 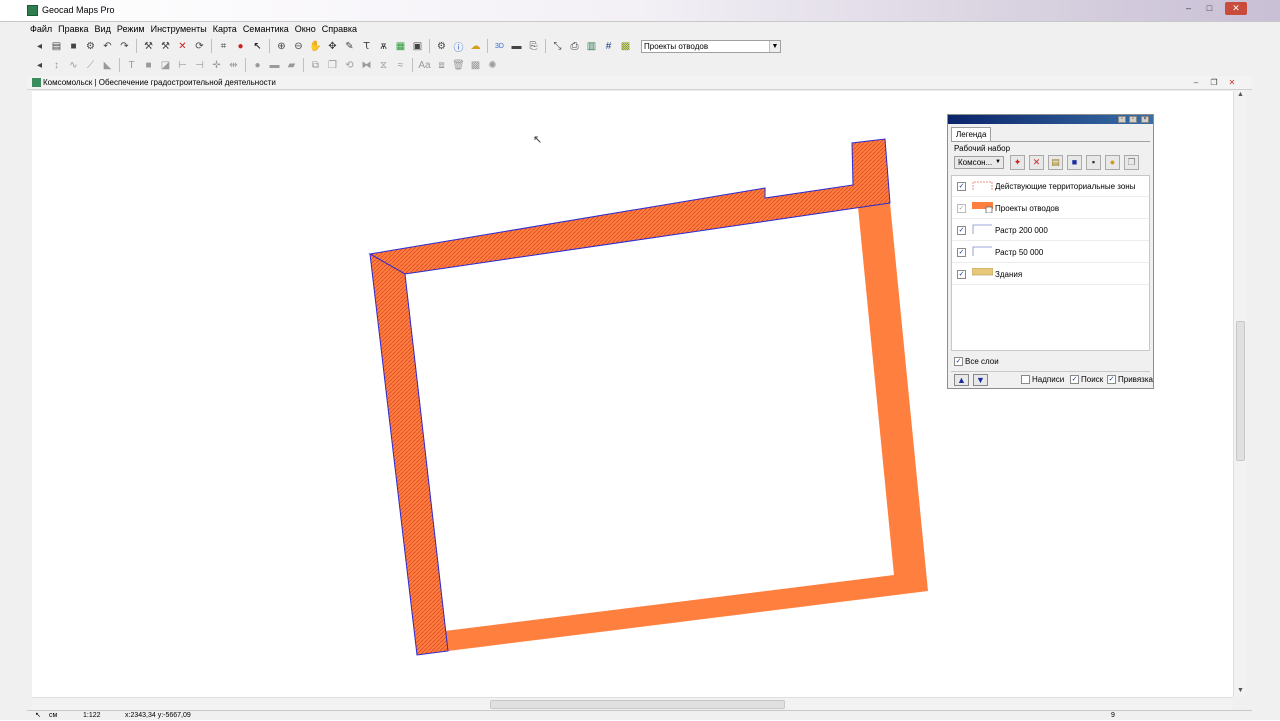 What do you see at coordinates (979, 162) in the screenshot?
I see `working-set-select: Комсон... ▼` at bounding box center [979, 162].